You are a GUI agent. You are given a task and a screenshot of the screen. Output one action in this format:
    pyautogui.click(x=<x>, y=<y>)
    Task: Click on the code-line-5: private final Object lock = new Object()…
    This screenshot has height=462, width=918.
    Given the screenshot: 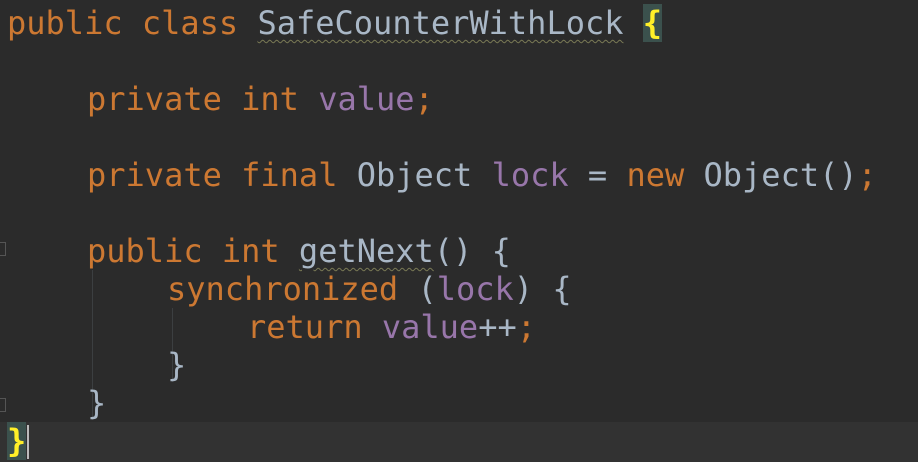 What is the action you would take?
    pyautogui.click(x=482, y=175)
    